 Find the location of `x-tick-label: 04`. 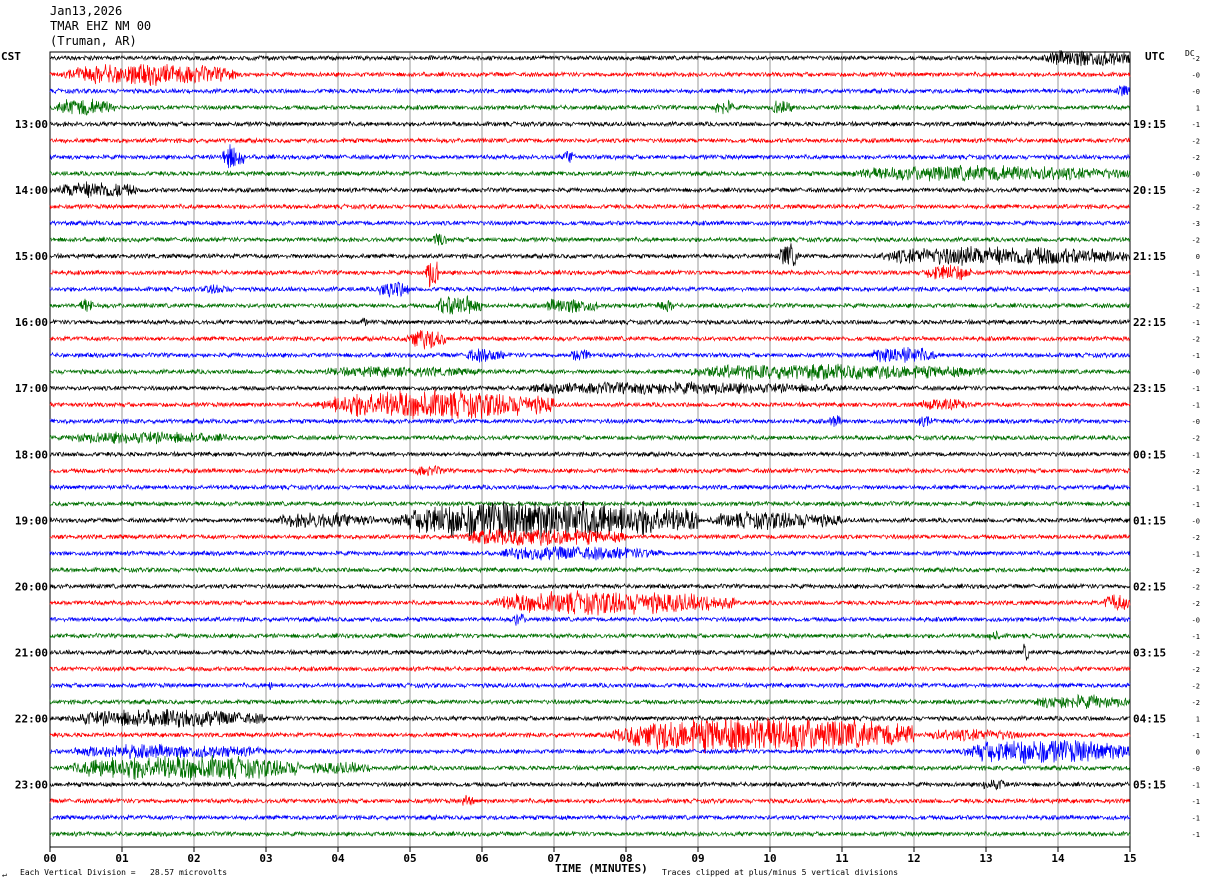

x-tick-label: 04 is located at coordinates (338, 858).